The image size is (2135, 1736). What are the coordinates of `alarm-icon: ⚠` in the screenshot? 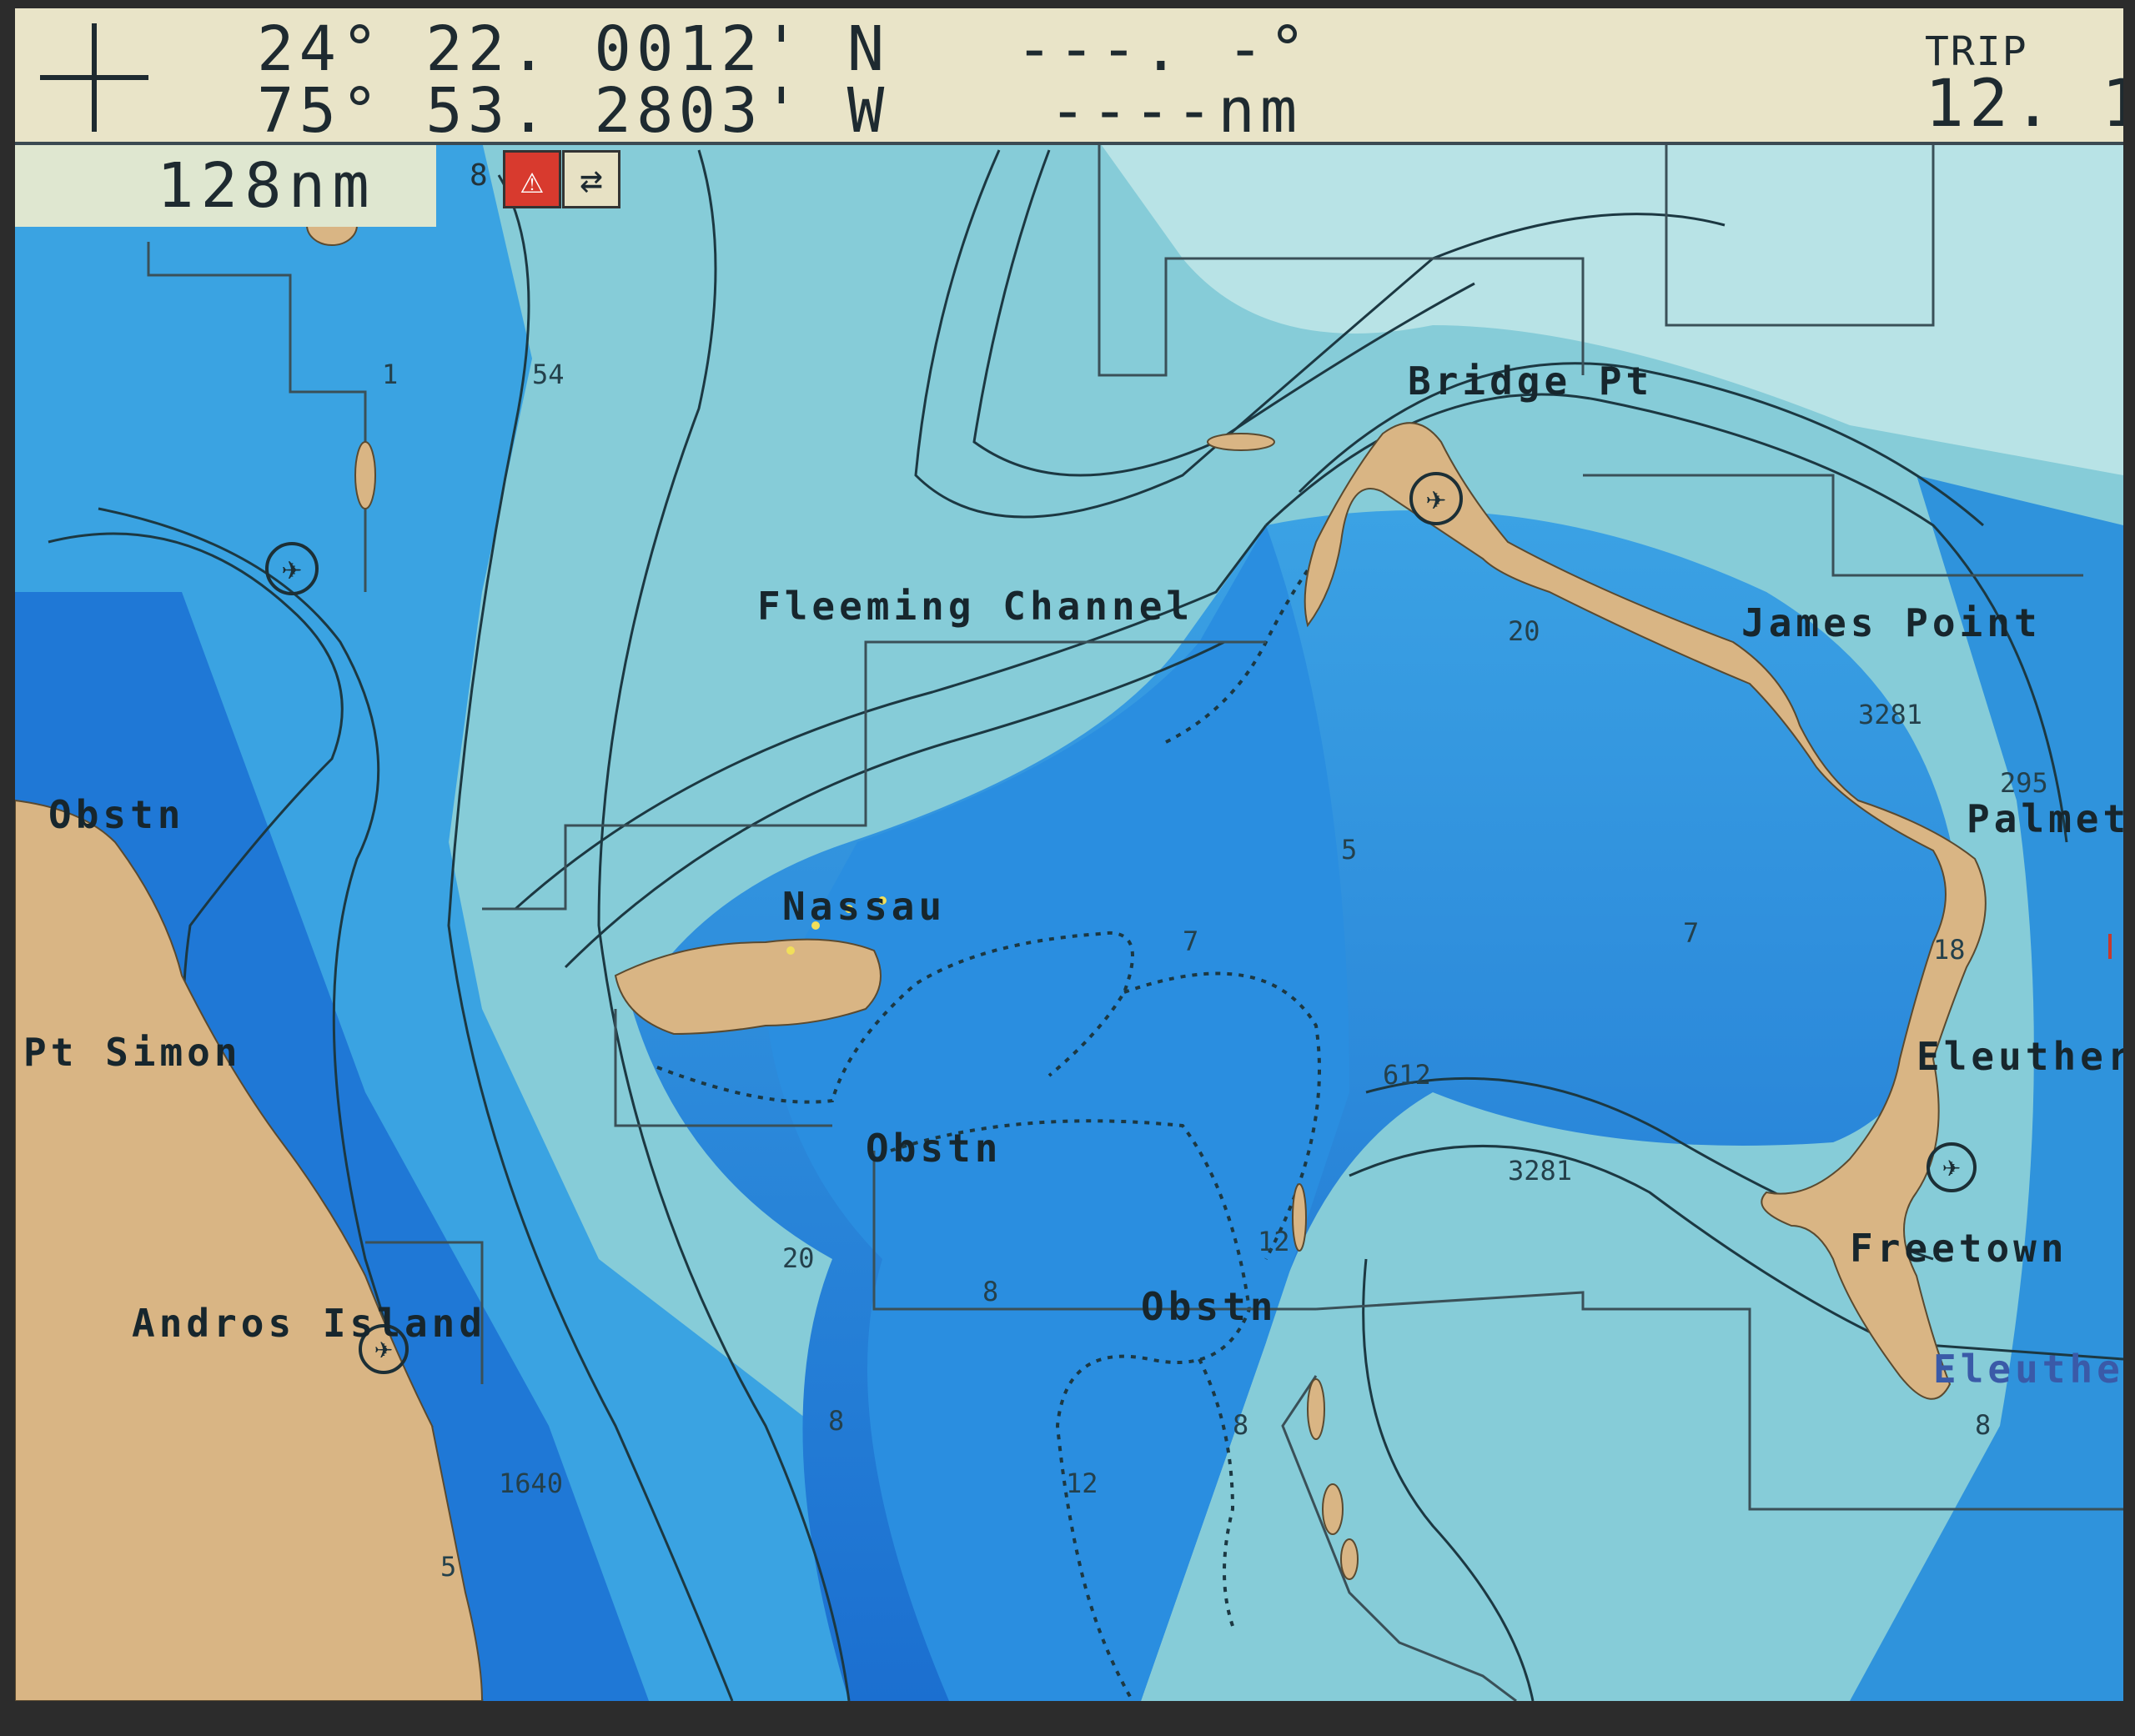 It's located at (532, 179).